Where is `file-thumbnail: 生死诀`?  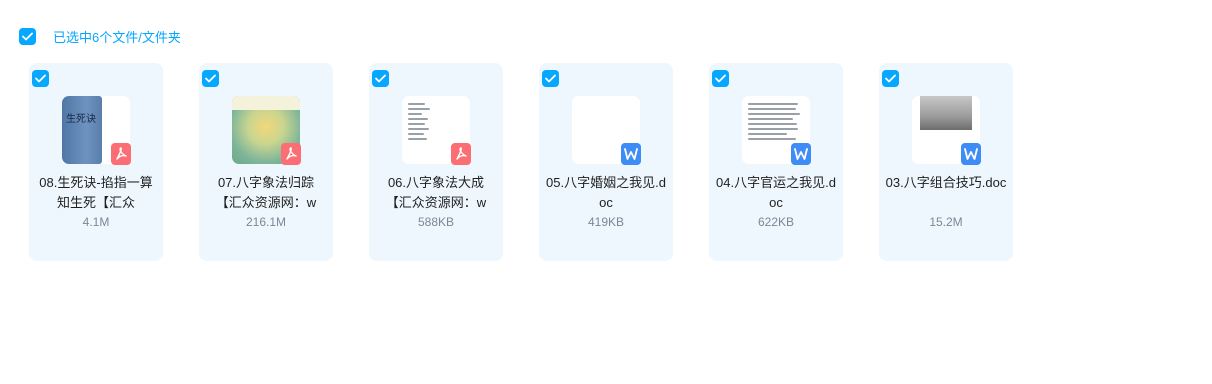
file-thumbnail: 生死诀 is located at coordinates (96, 130).